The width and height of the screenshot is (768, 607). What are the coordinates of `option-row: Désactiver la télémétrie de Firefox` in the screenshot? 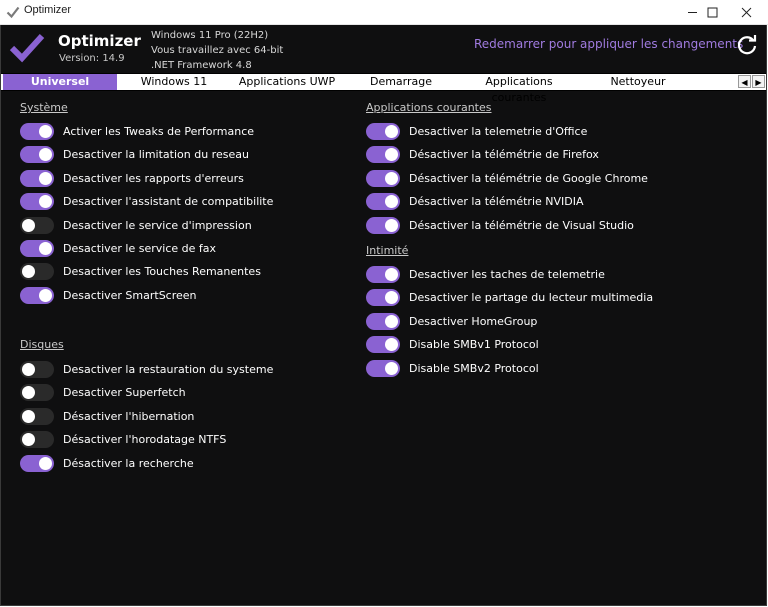 It's located at (482, 154).